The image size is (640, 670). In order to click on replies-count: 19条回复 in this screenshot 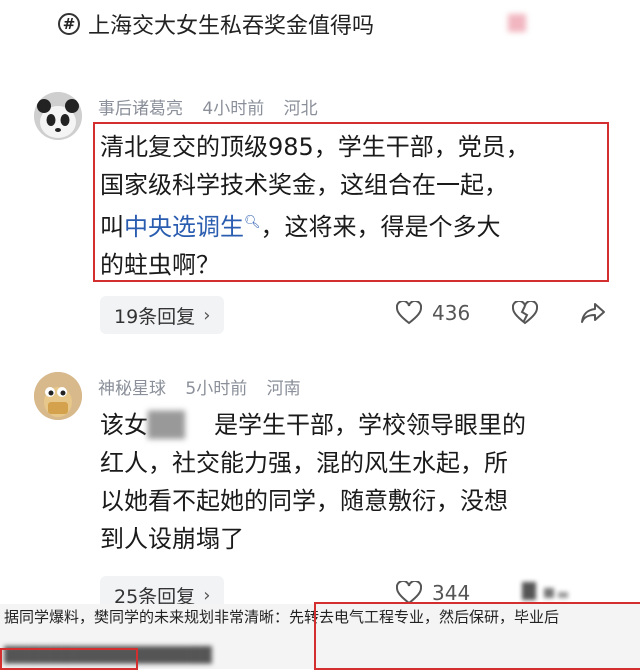, I will do `click(155, 316)`.